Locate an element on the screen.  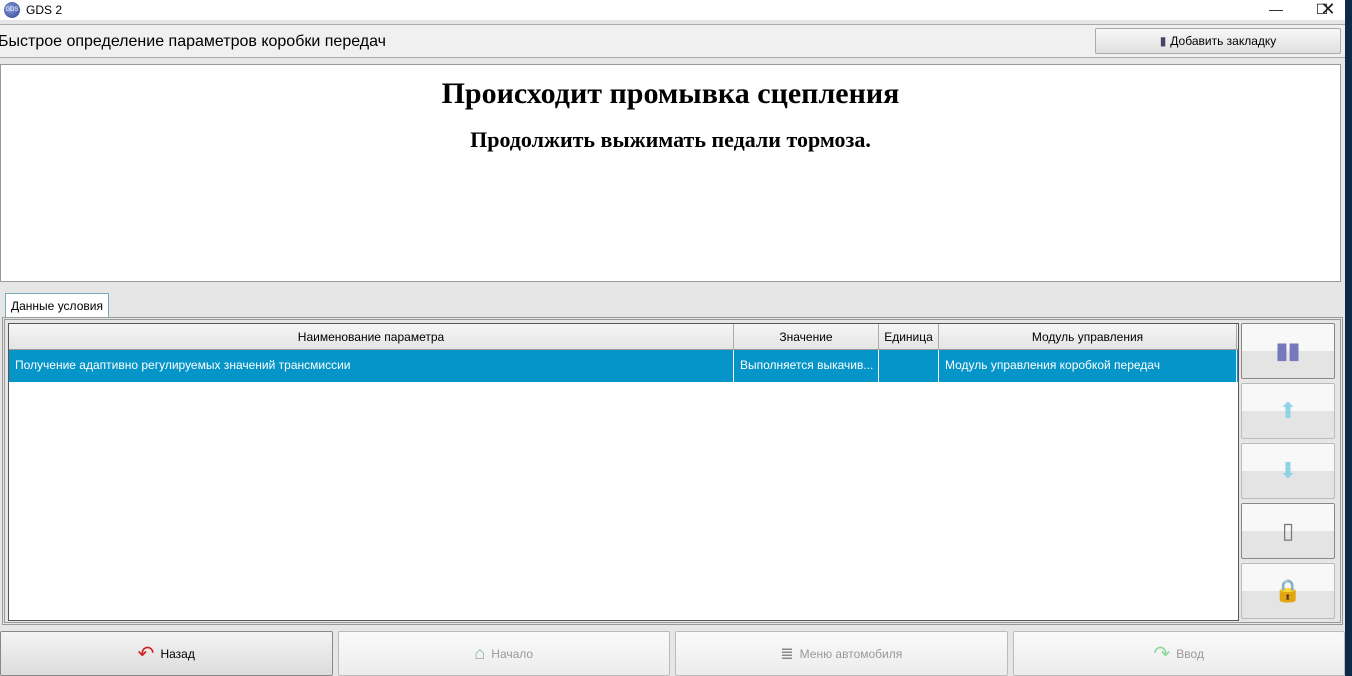
scroll-up-button: ⬆ is located at coordinates (1288, 411).